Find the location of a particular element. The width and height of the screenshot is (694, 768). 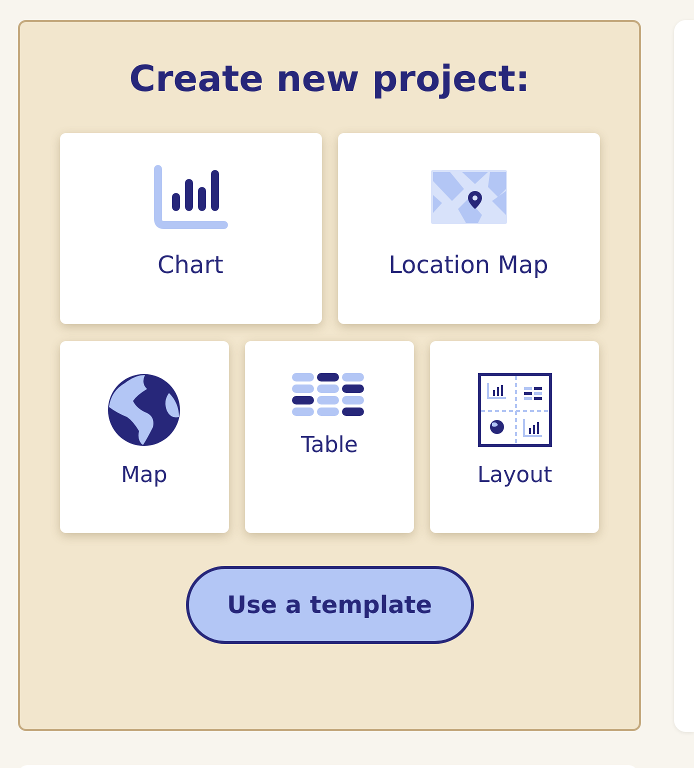

project-type-tile: Chart is located at coordinates (191, 228).